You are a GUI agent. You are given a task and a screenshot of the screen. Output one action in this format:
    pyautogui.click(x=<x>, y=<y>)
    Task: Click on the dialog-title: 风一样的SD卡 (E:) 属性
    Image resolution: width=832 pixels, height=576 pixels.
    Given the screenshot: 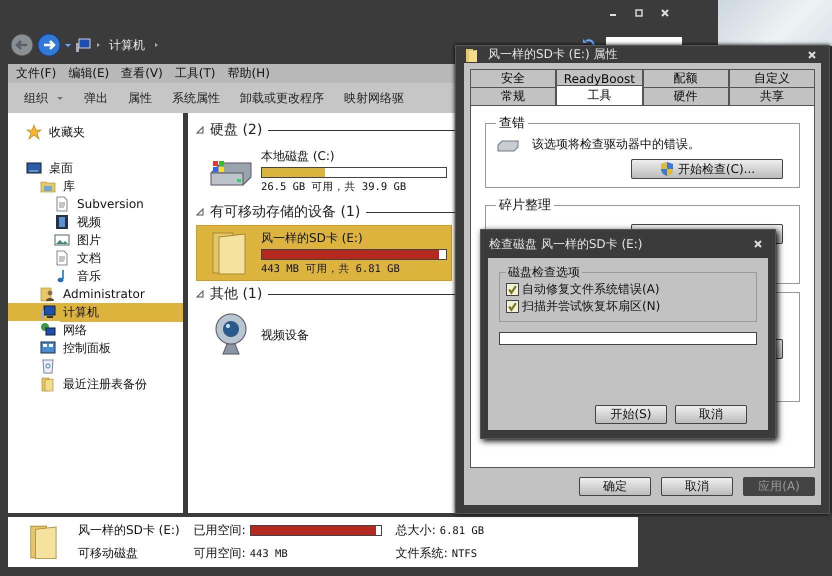 What is the action you would take?
    pyautogui.click(x=553, y=54)
    